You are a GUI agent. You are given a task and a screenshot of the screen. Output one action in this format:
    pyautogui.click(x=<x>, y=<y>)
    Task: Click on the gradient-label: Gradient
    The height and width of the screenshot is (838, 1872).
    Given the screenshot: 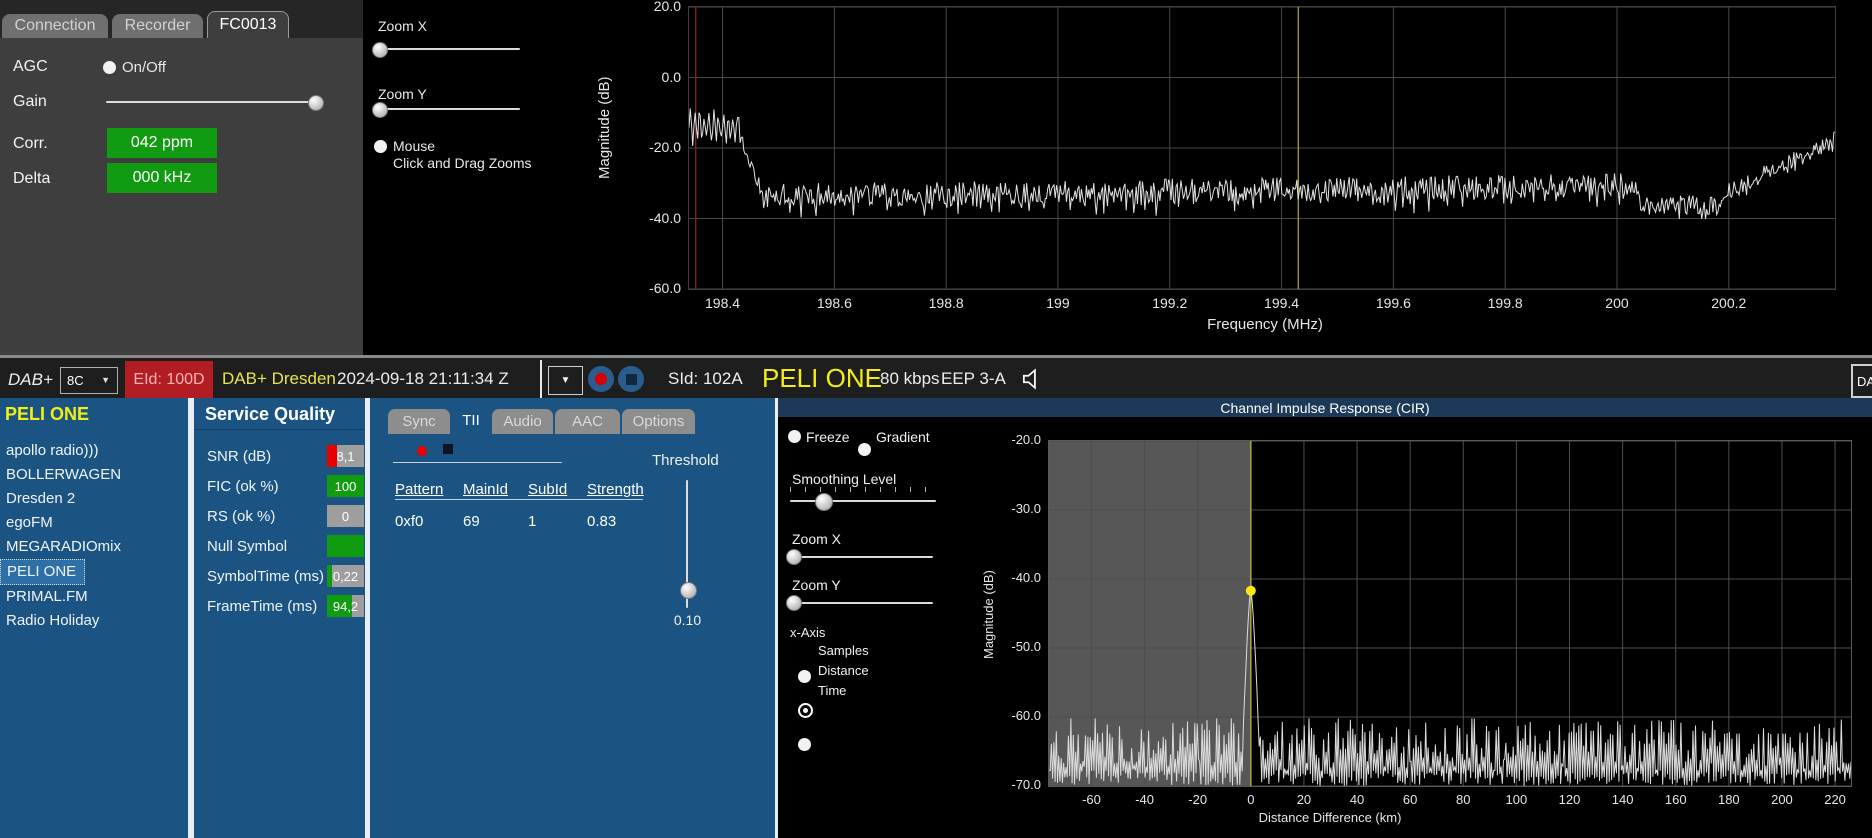 What is the action you would take?
    pyautogui.click(x=903, y=437)
    